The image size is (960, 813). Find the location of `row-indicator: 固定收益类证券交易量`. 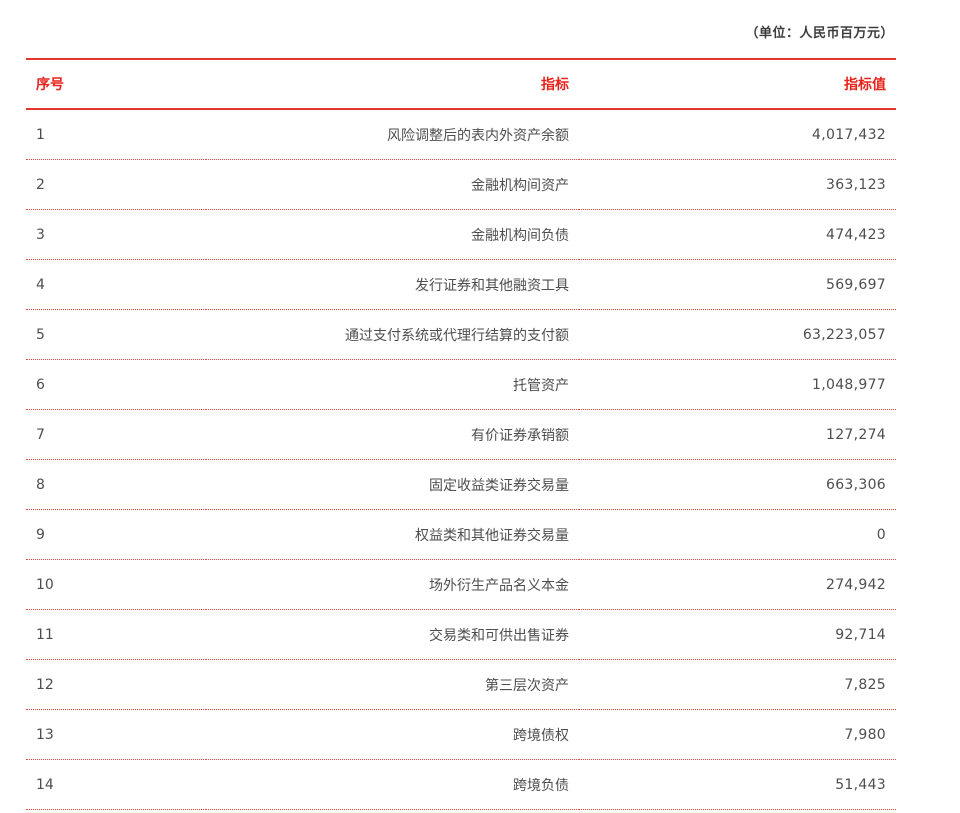

row-indicator: 固定收益类证券交易量 is located at coordinates (392, 484).